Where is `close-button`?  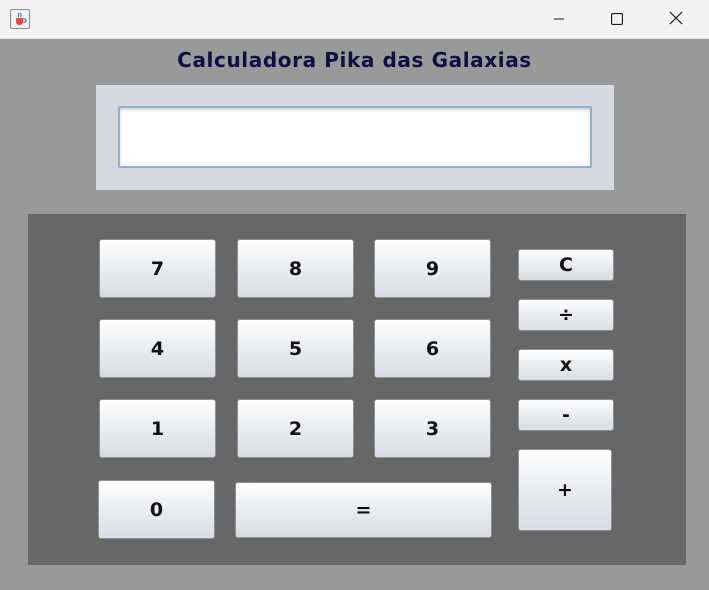
close-button is located at coordinates (676, 19).